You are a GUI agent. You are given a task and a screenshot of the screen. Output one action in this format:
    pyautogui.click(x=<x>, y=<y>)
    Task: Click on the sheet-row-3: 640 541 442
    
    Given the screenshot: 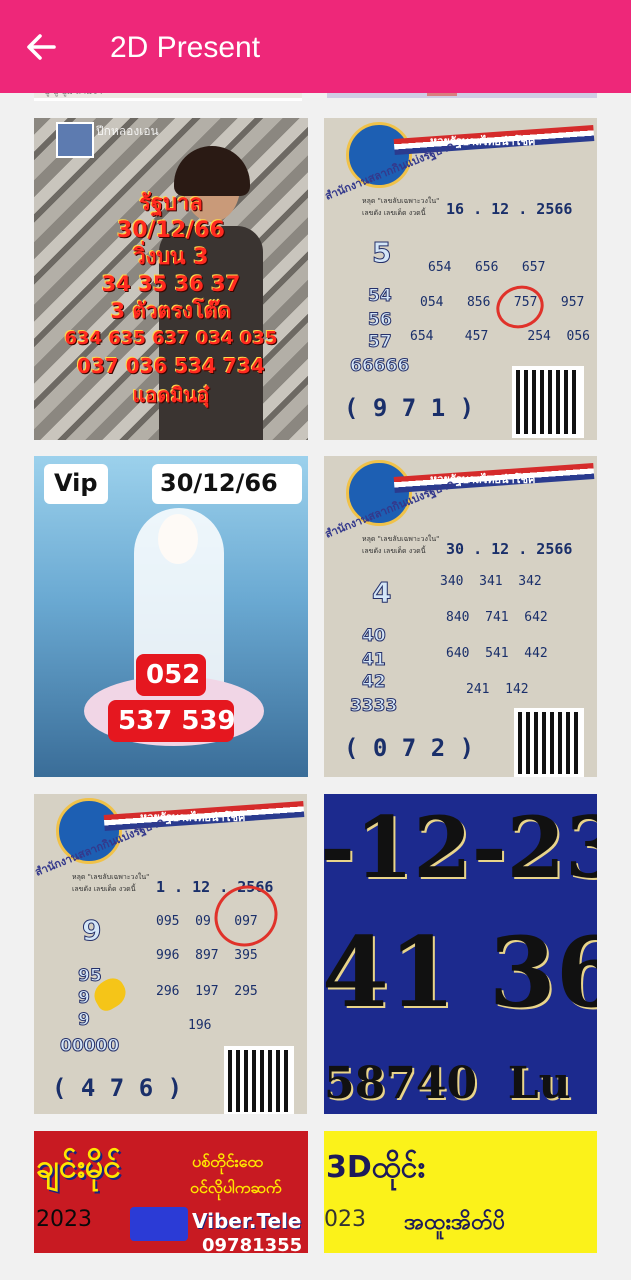 What is the action you would take?
    pyautogui.click(x=497, y=653)
    